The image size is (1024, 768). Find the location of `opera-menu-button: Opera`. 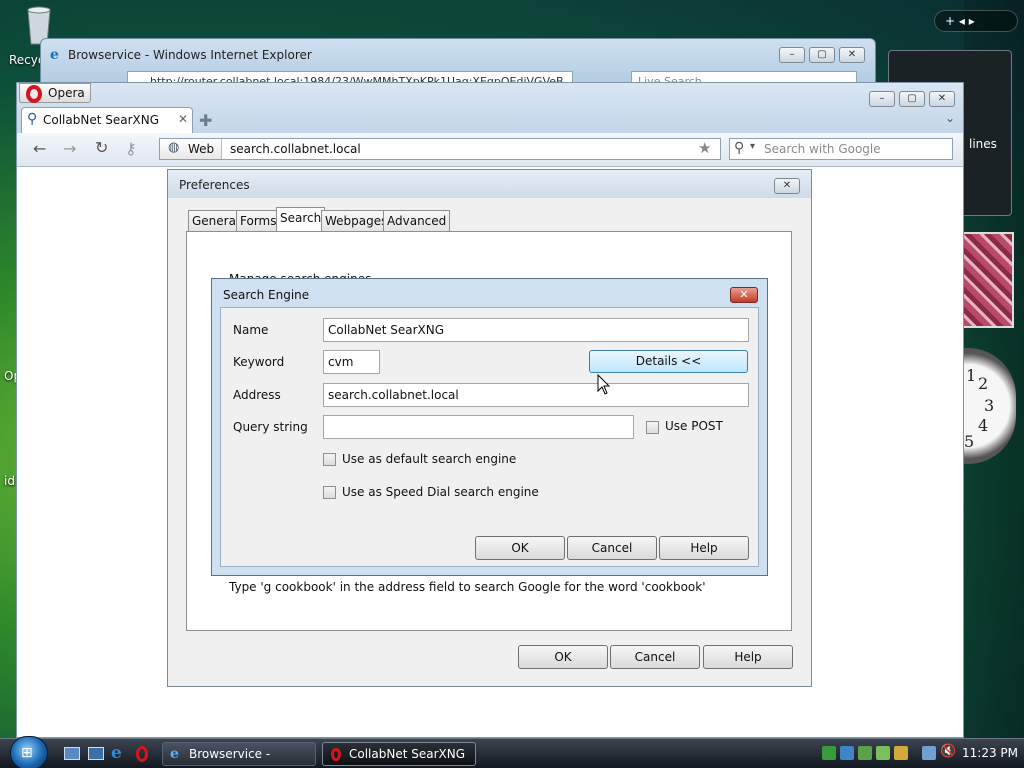

opera-menu-button: Opera is located at coordinates (55, 93).